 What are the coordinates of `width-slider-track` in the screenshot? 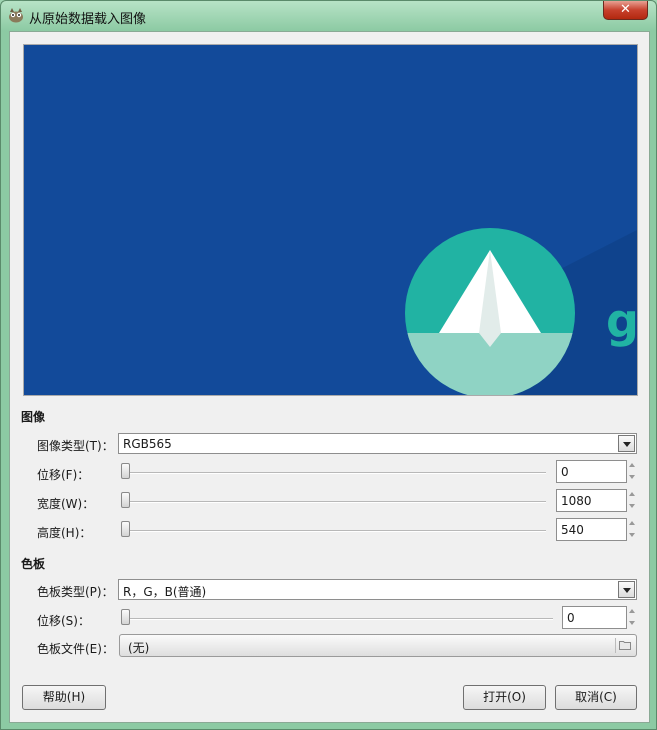 It's located at (333, 502).